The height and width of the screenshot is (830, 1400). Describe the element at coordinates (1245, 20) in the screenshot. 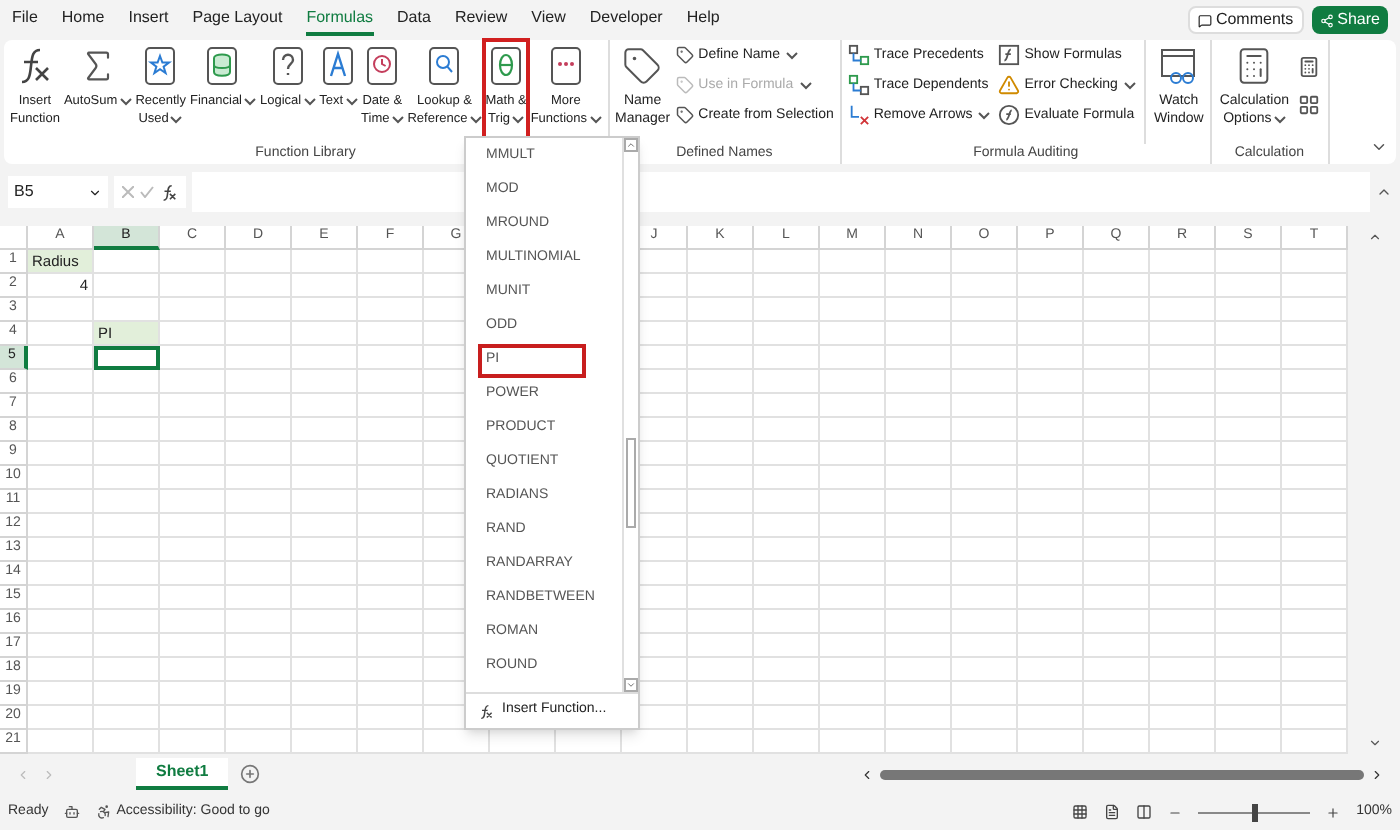

I see `comments-button: Comments` at that location.